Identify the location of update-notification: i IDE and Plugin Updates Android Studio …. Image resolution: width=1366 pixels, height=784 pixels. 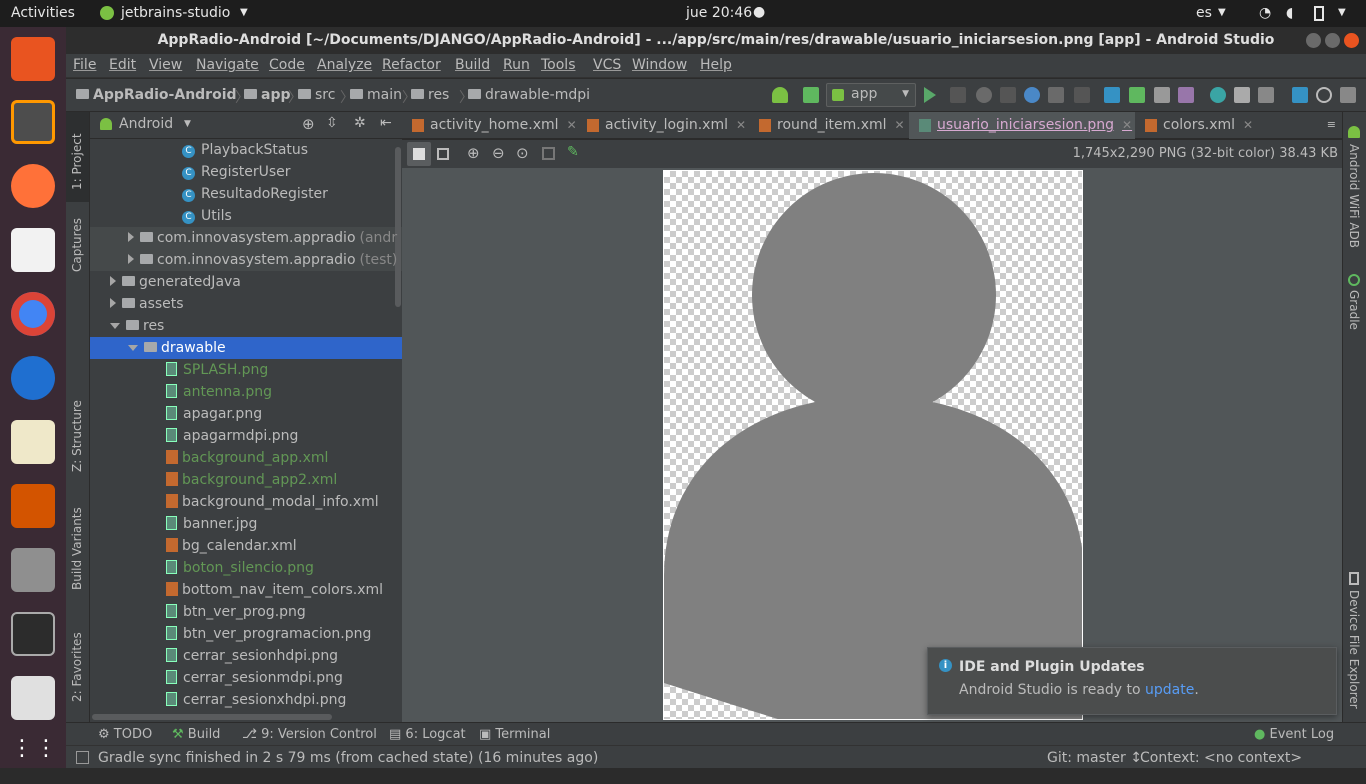
(1132, 681).